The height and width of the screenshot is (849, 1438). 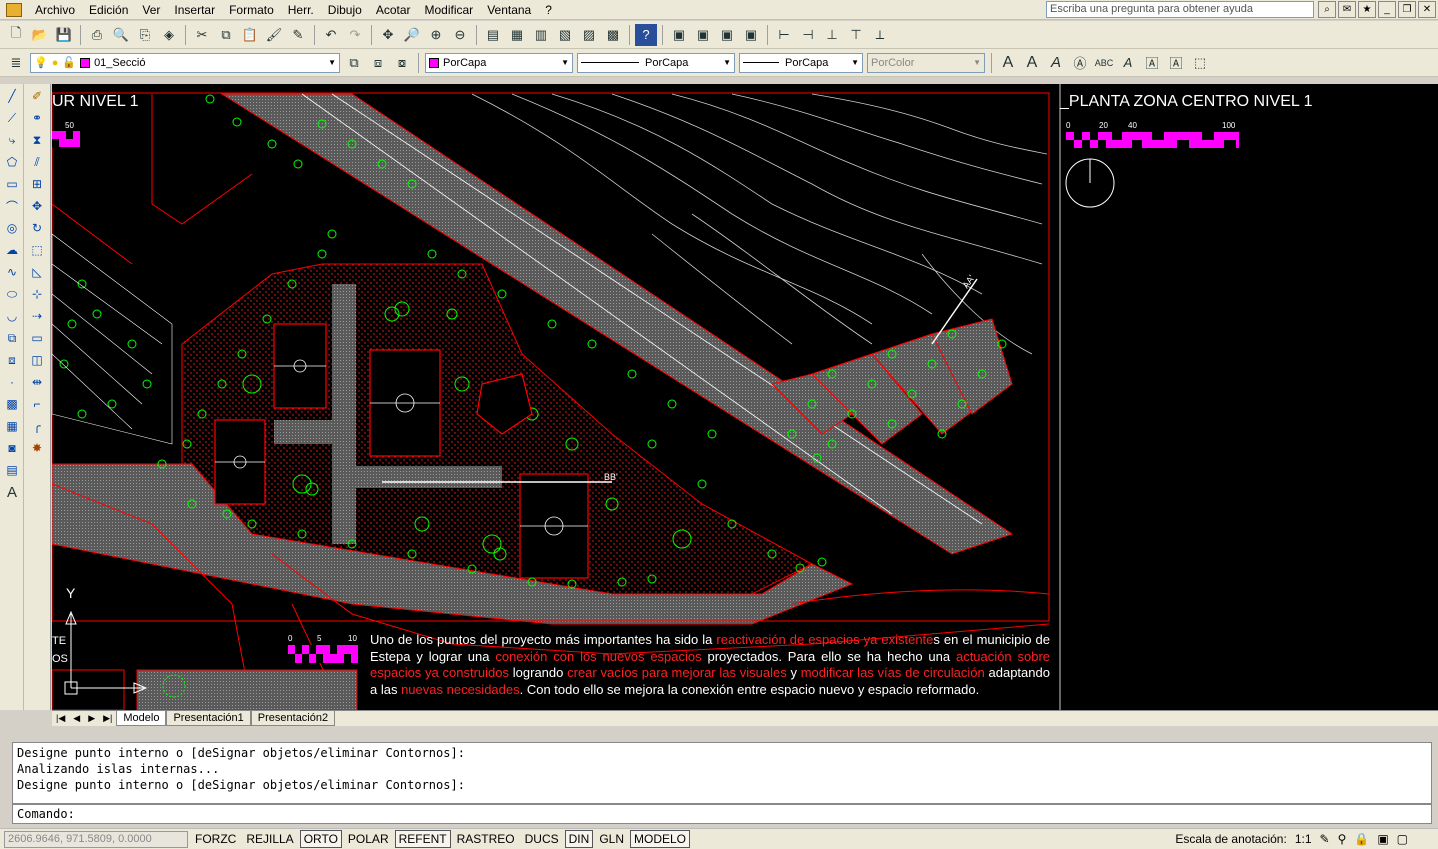 What do you see at coordinates (215, 839) in the screenshot?
I see `toggle-forzc: FORZC` at bounding box center [215, 839].